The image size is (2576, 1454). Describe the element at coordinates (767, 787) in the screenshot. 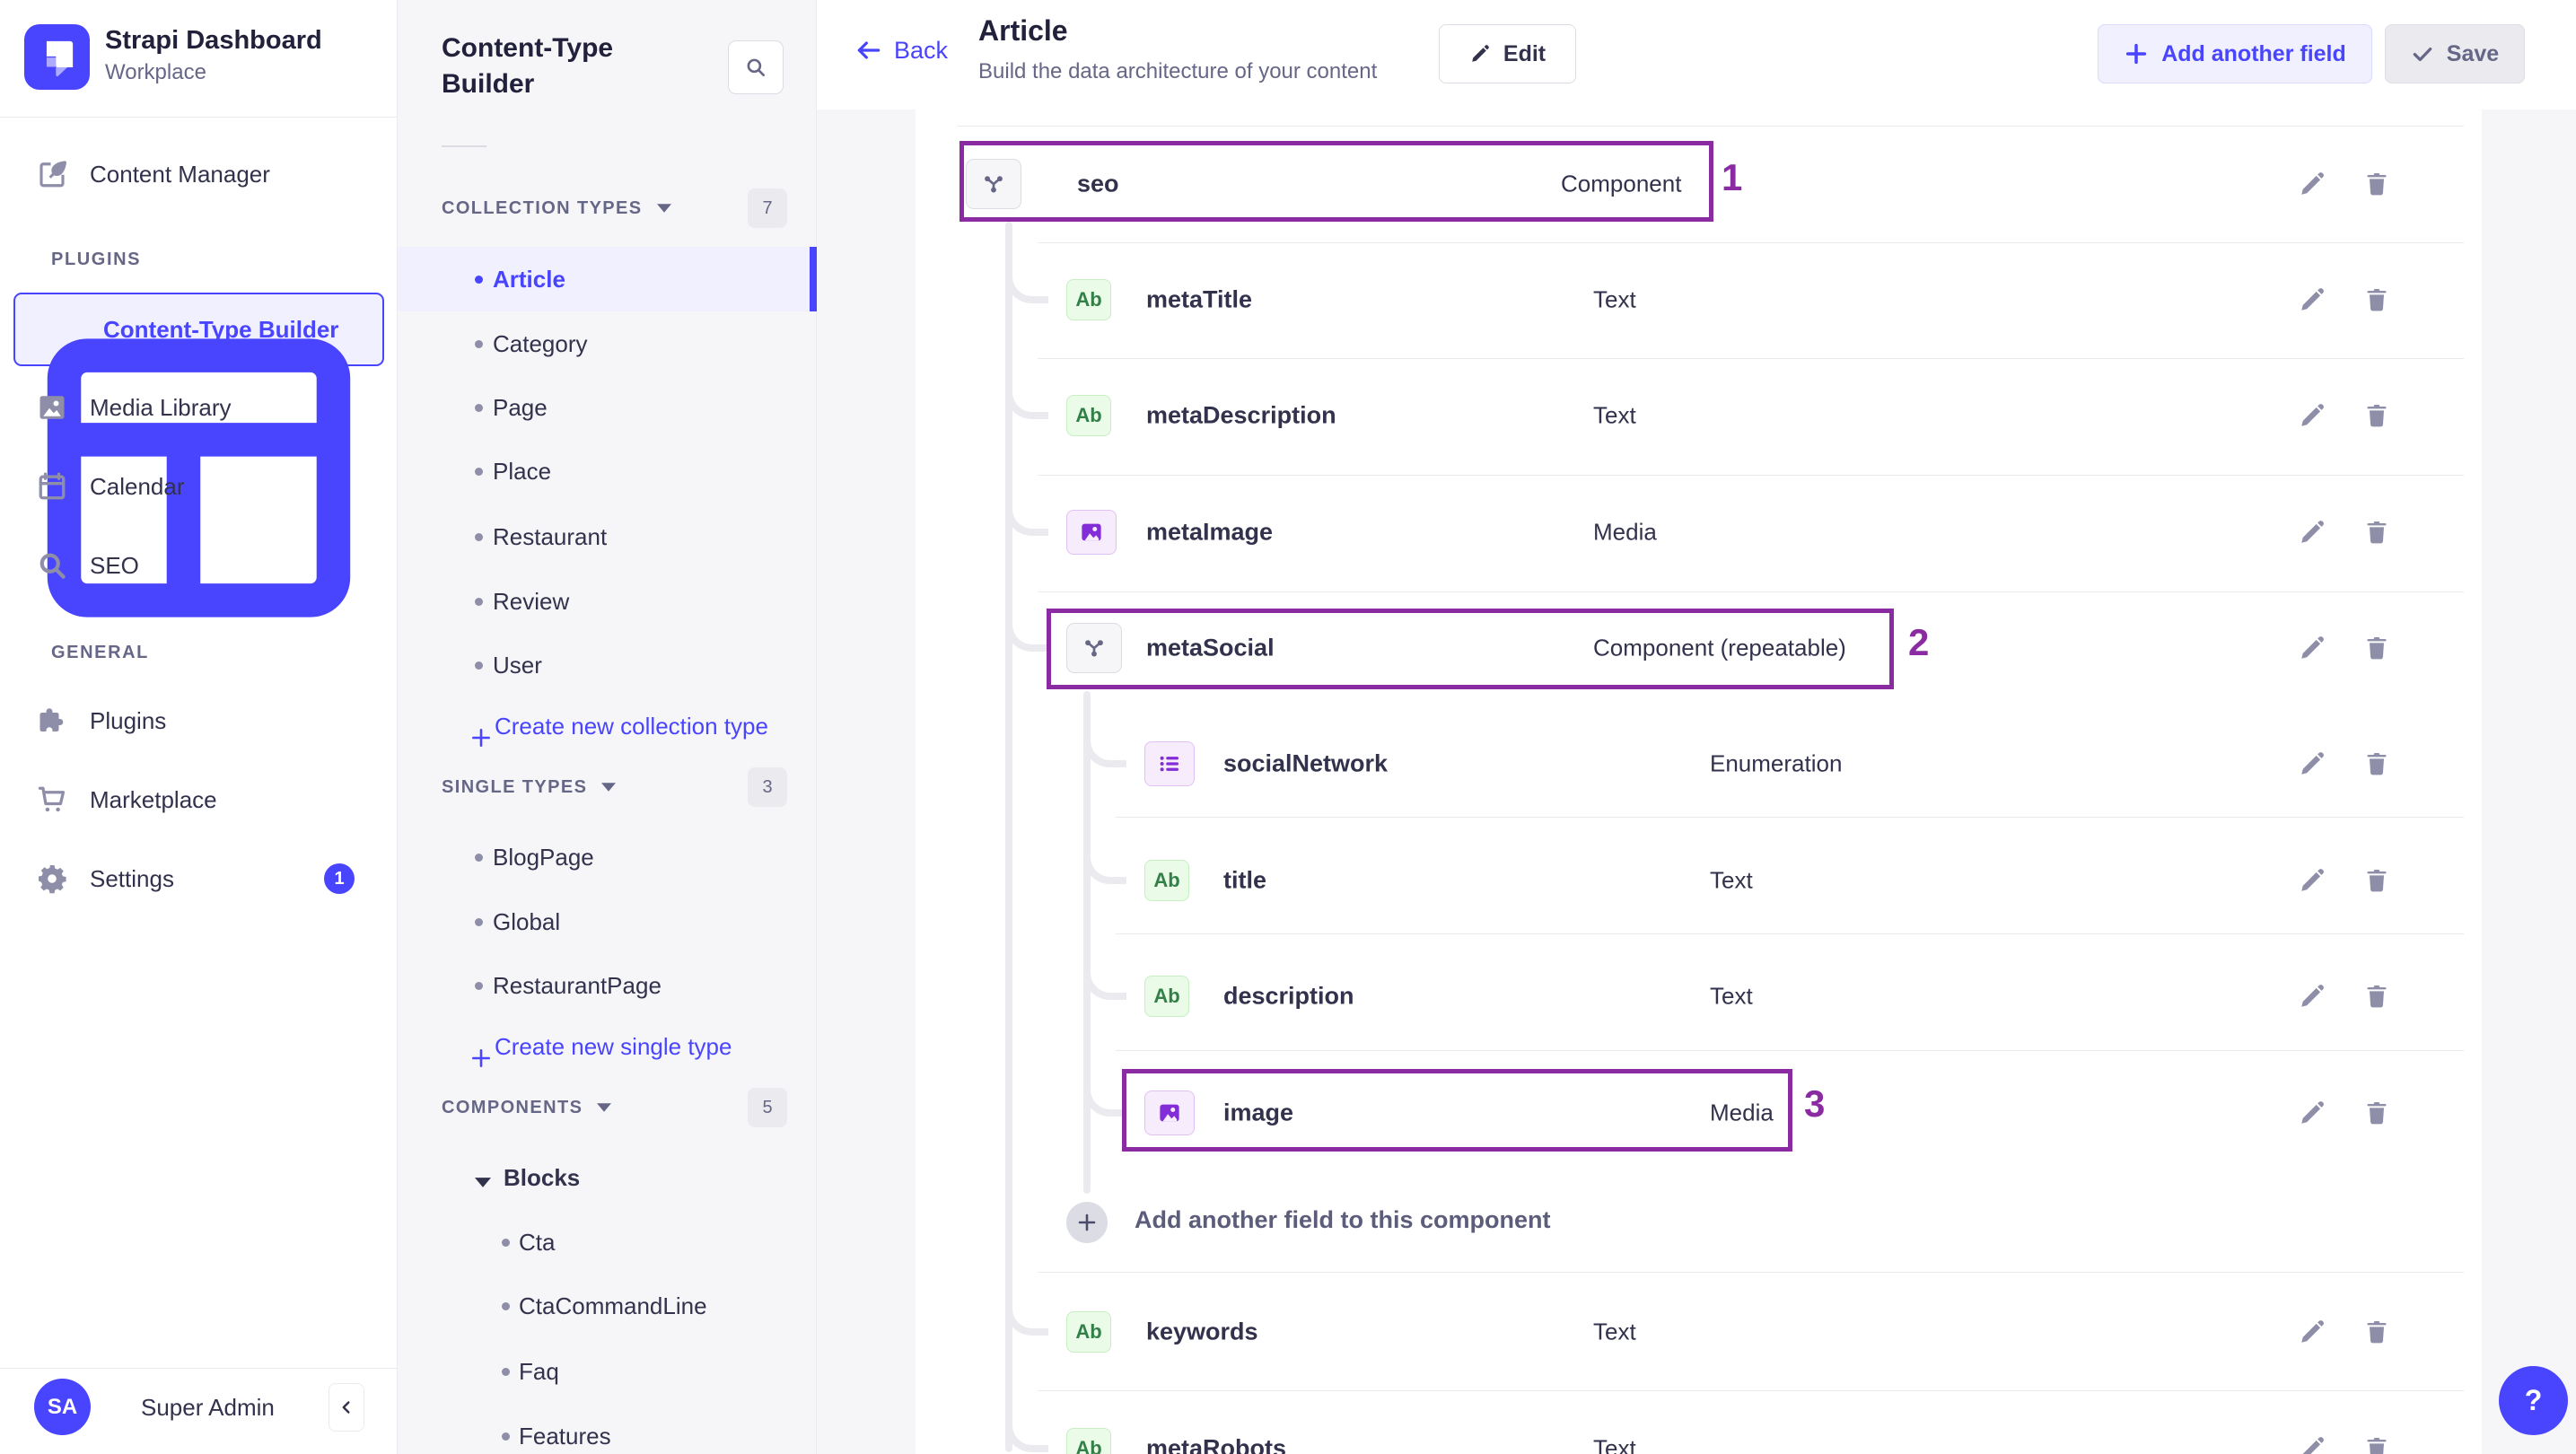

I see `single-count-badge: 3` at that location.